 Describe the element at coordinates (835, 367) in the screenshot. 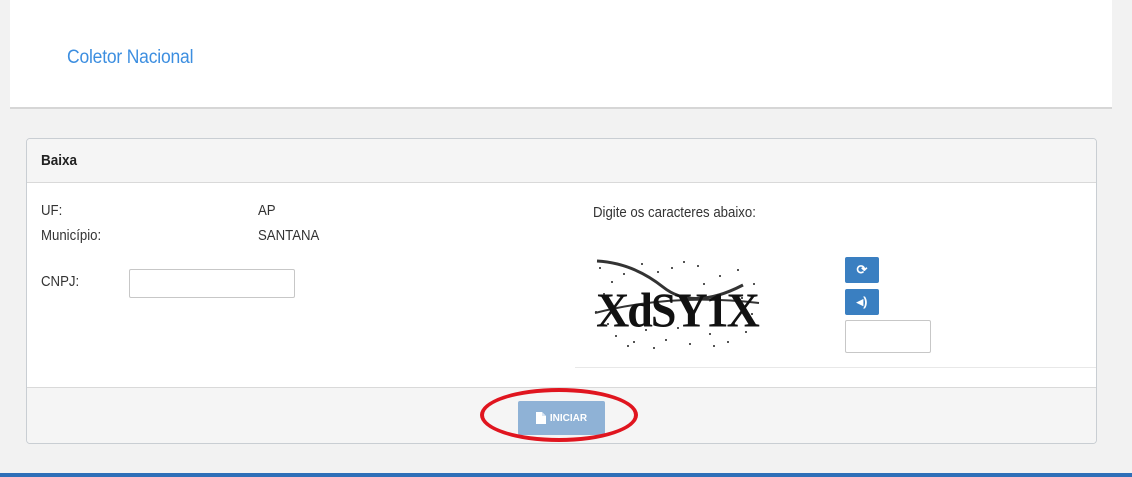

I see `captcha-divider` at that location.